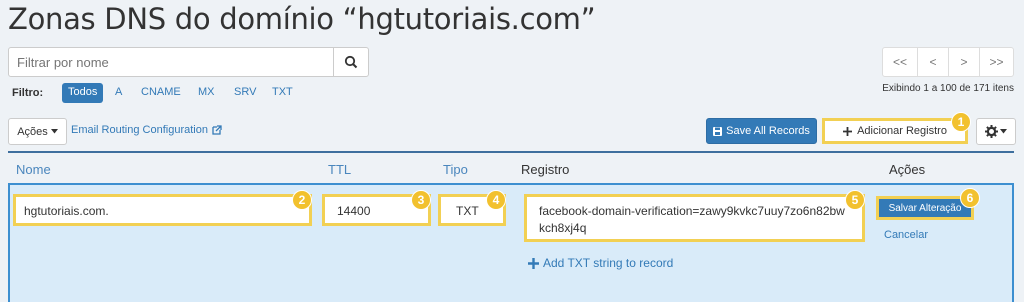  I want to click on add-record-button: Adicionar Registro, so click(895, 131).